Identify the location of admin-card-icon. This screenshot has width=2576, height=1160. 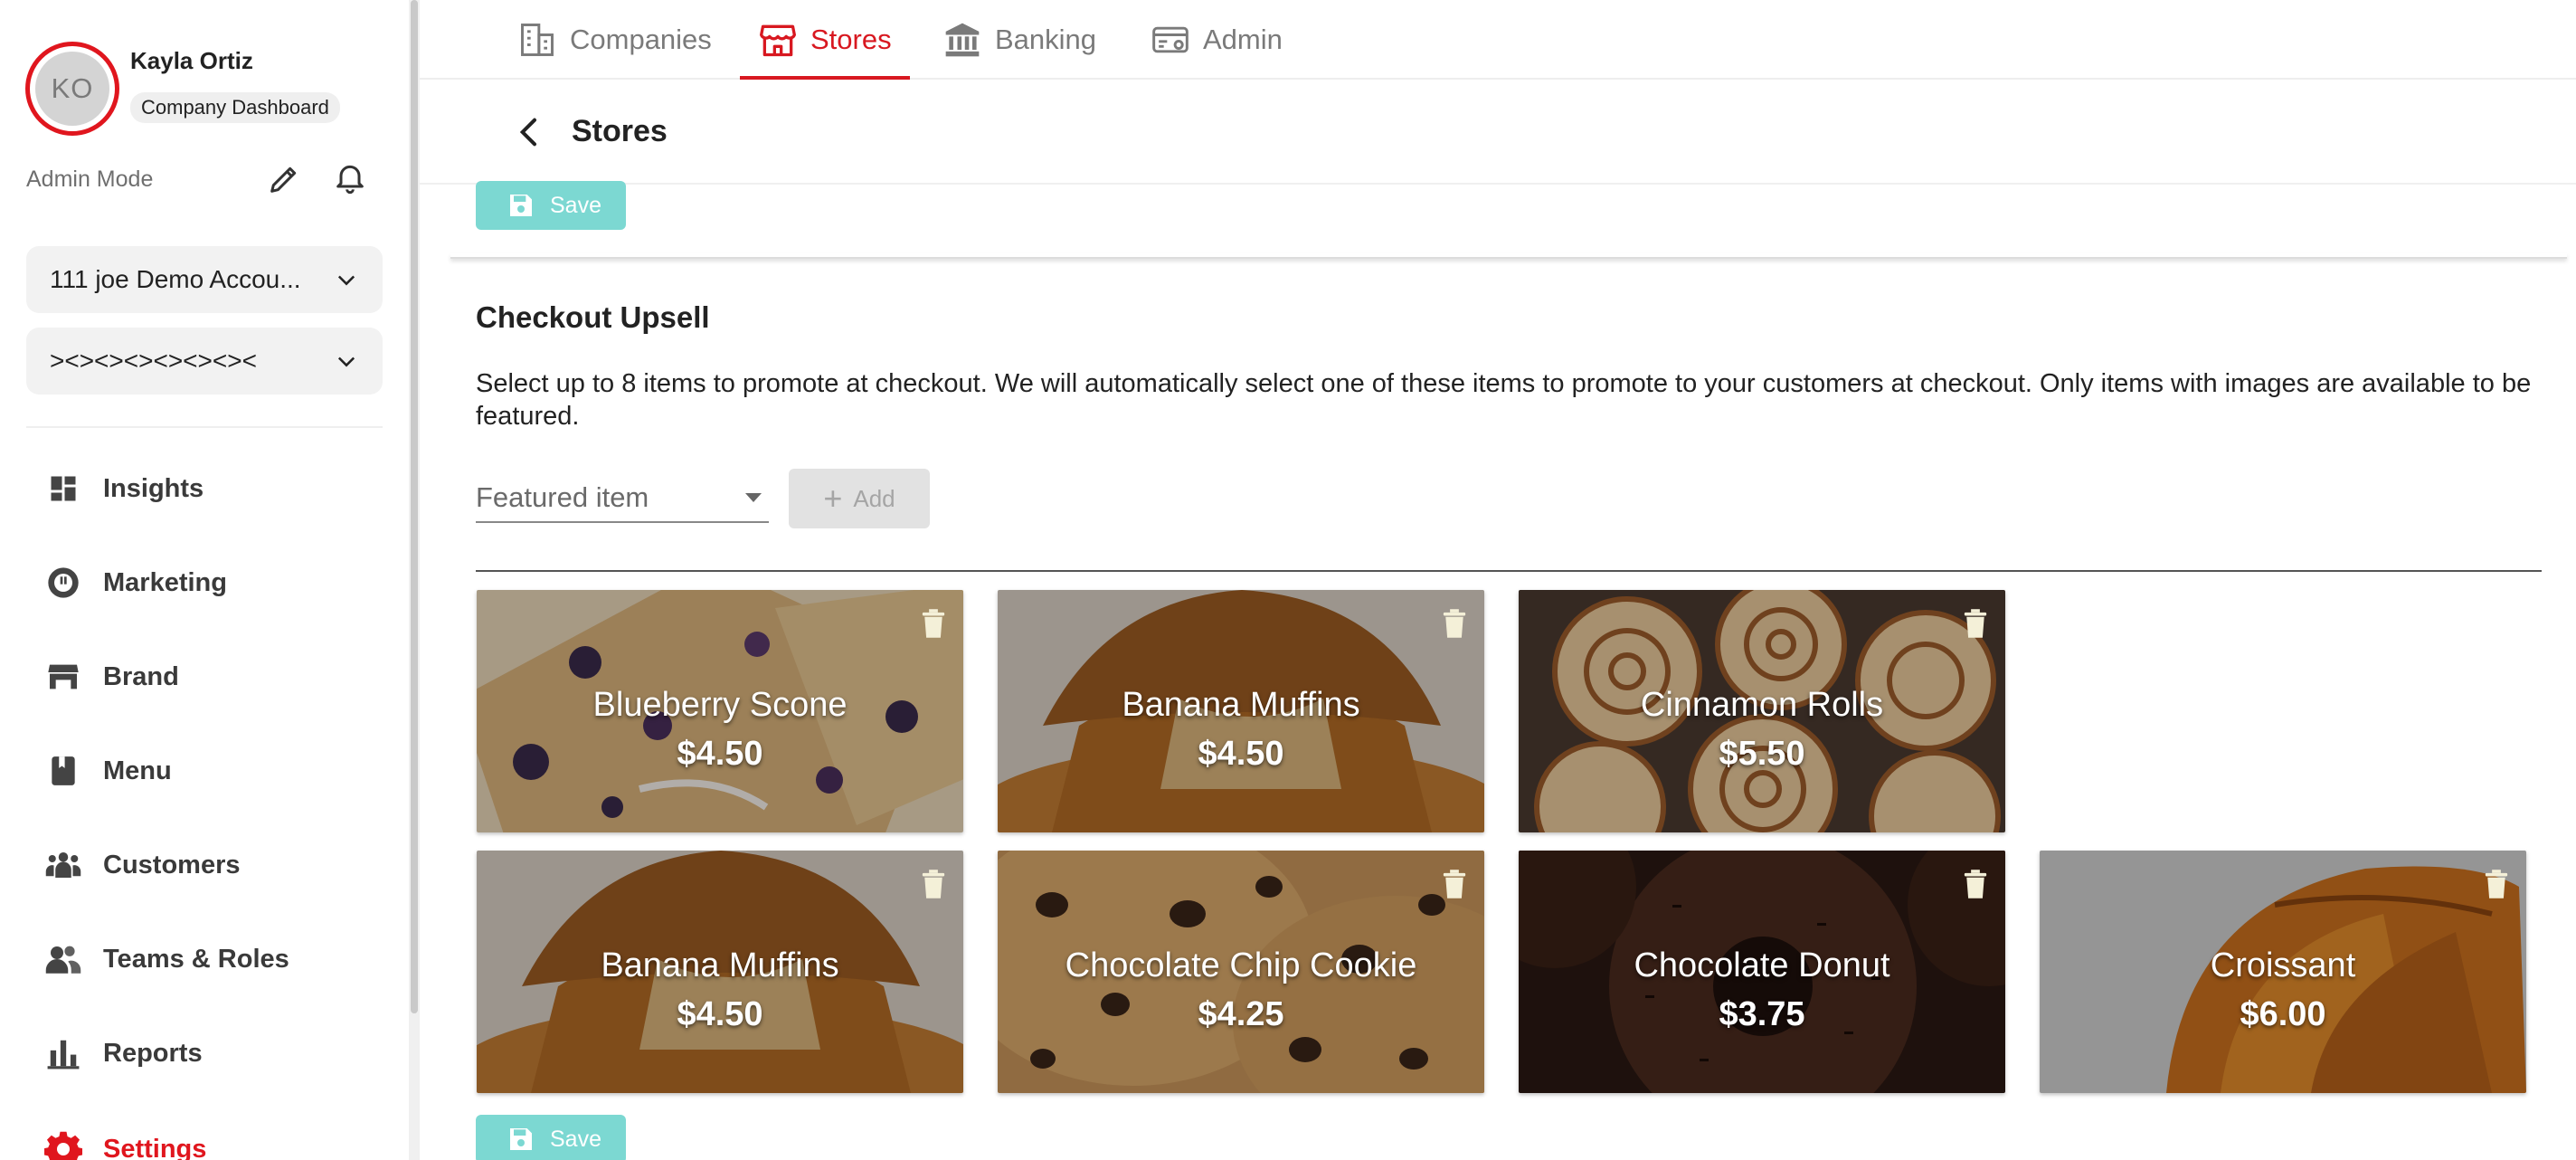
(1170, 39).